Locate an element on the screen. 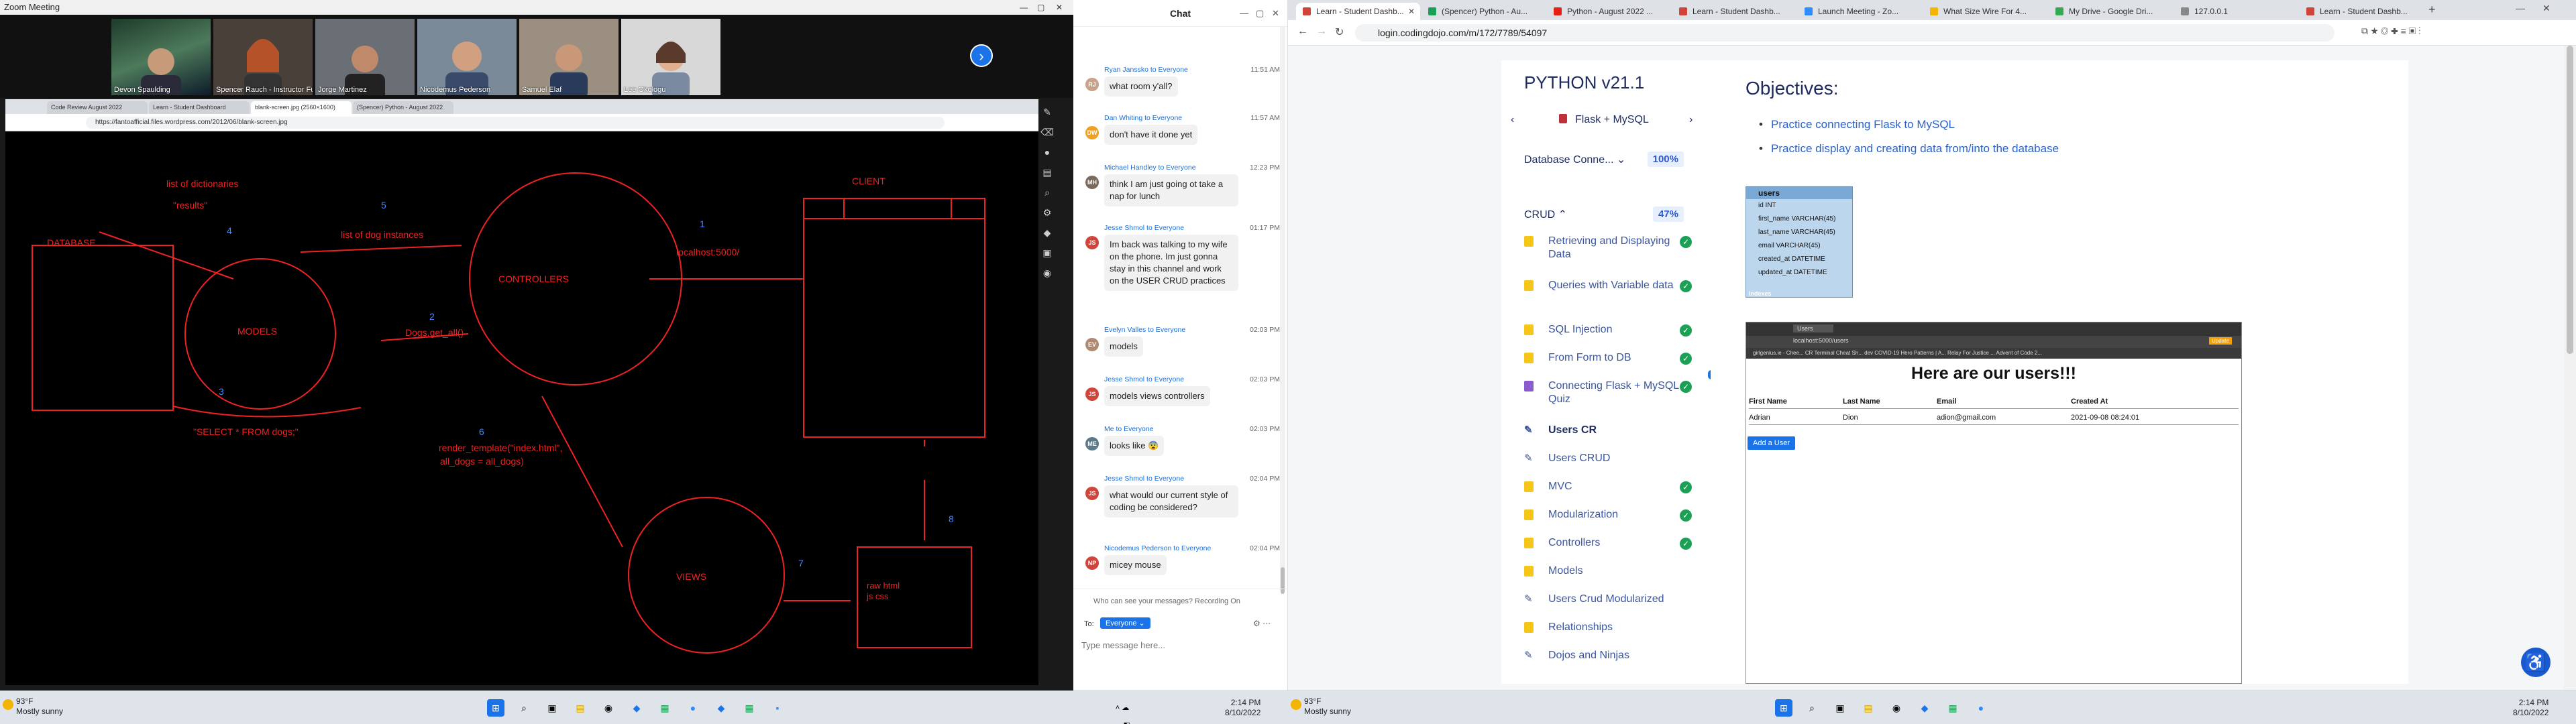  message-time: 02:03 PM is located at coordinates (1265, 429).